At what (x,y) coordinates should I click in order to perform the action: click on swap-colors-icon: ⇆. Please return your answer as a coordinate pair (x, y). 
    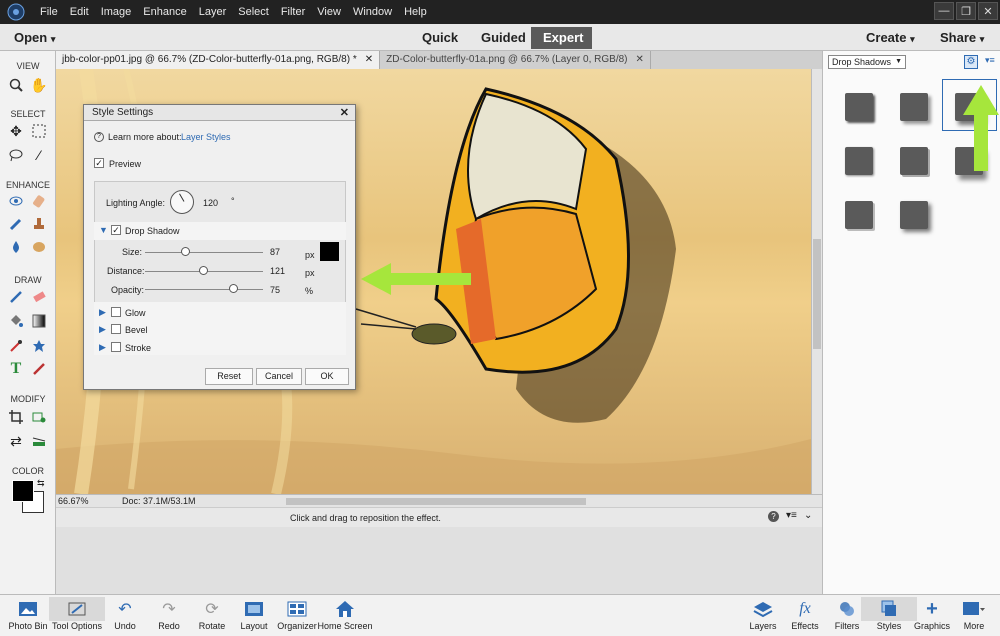
    Looking at the image, I should click on (41, 483).